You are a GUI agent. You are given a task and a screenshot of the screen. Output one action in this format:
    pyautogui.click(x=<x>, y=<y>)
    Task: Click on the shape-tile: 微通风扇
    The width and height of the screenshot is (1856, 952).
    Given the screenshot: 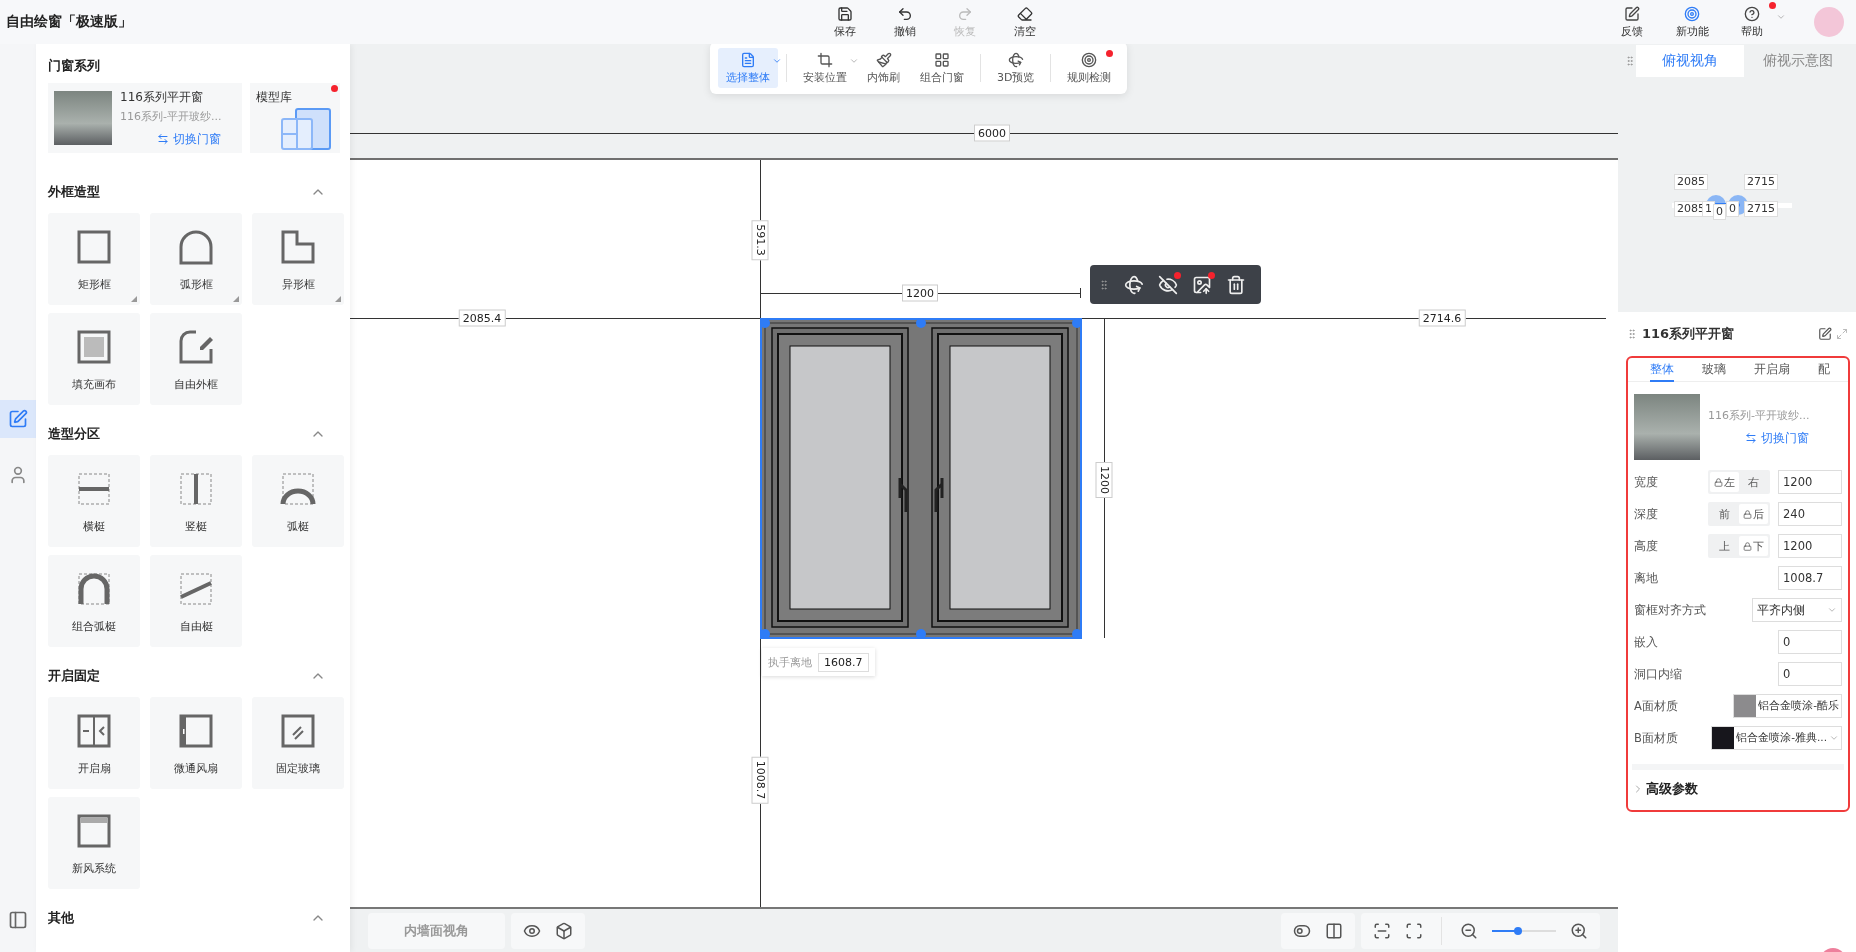 What is the action you would take?
    pyautogui.click(x=196, y=743)
    